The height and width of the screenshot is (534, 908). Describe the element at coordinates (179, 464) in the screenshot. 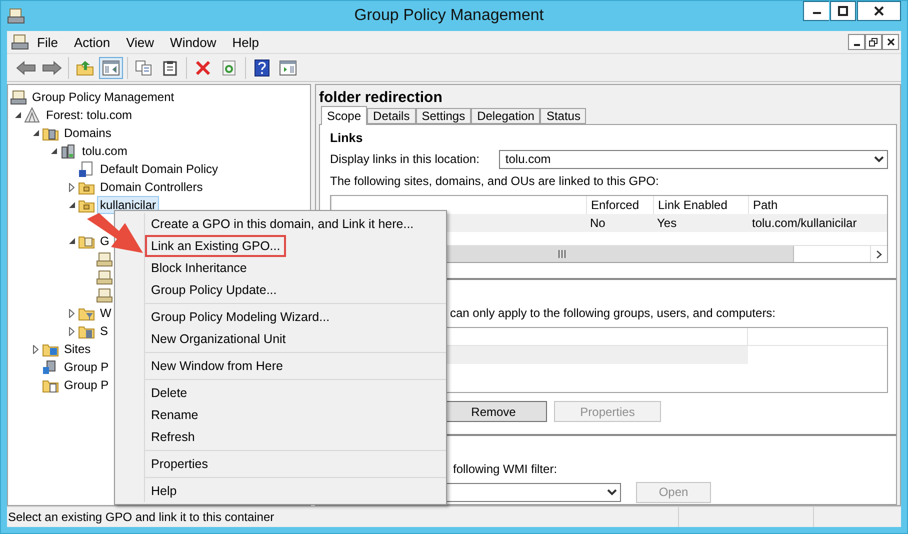

I see `menu-item: Properties` at that location.